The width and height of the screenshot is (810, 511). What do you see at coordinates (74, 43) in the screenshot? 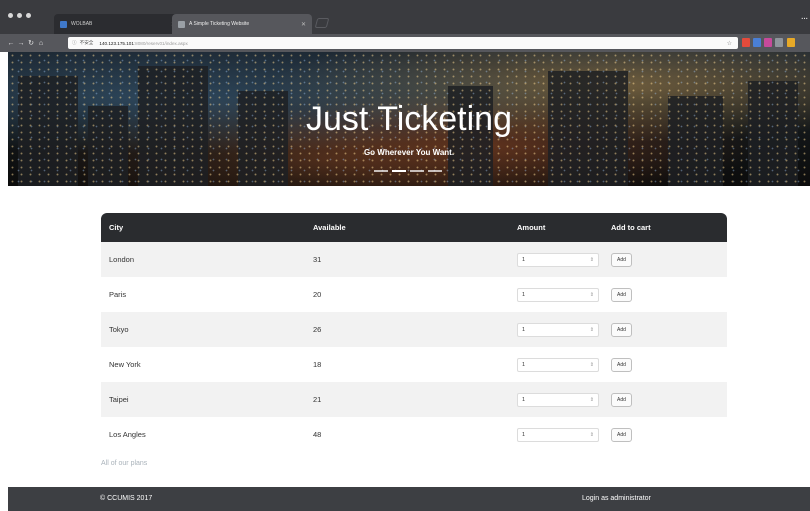
I see `info-icon: ⓘ` at bounding box center [74, 43].